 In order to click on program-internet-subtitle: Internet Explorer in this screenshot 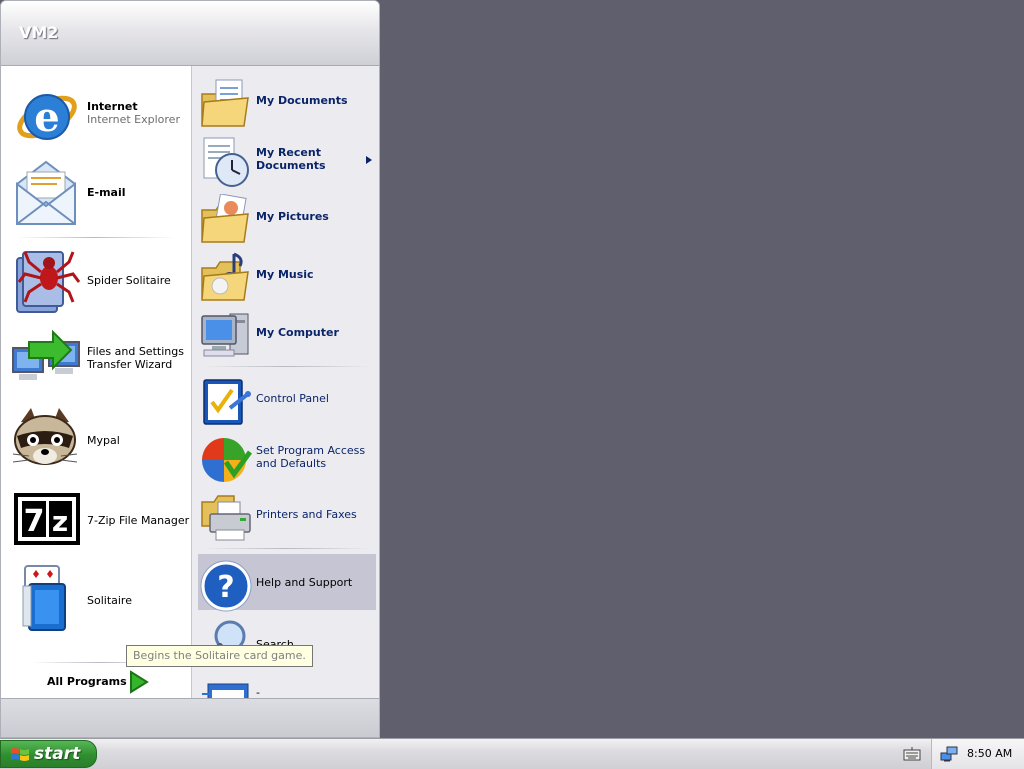, I will do `click(133, 119)`.